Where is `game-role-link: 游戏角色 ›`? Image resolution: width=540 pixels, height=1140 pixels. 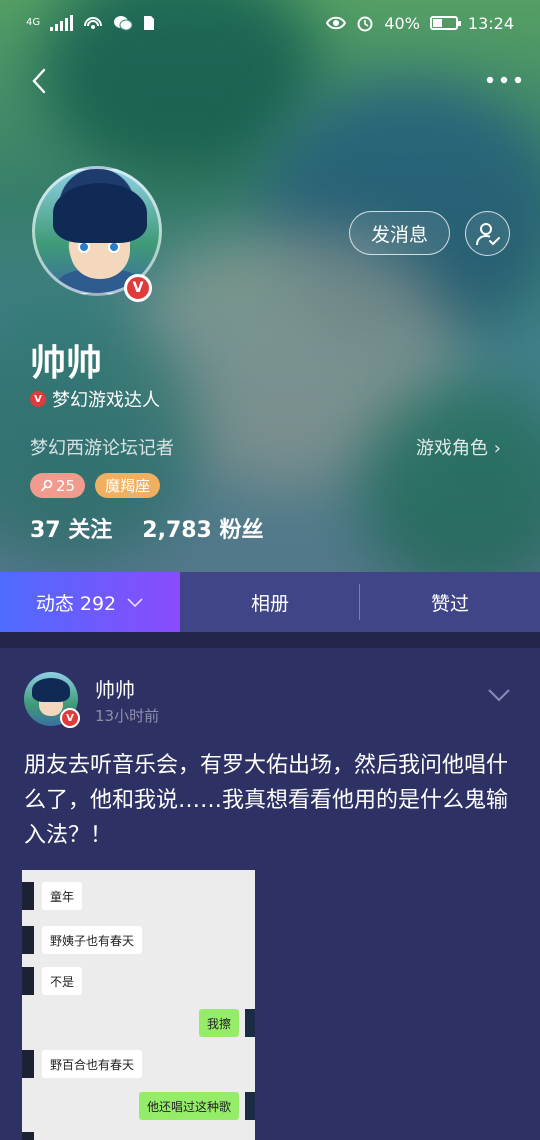 game-role-link: 游戏角色 › is located at coordinates (458, 447).